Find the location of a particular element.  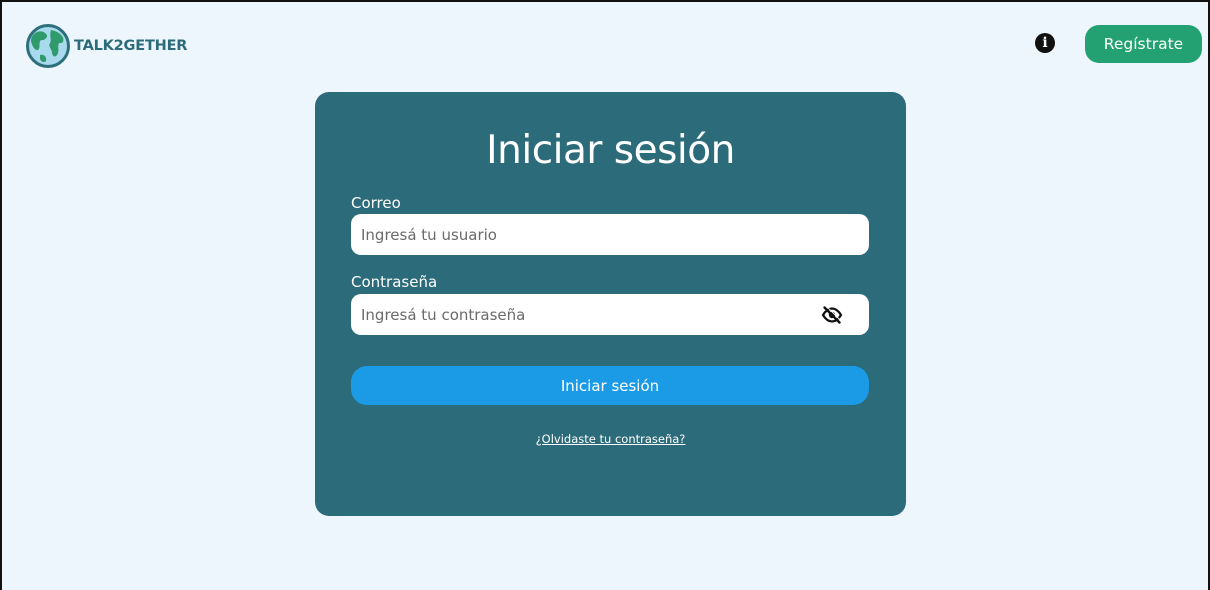

email-label: Correo is located at coordinates (376, 203).